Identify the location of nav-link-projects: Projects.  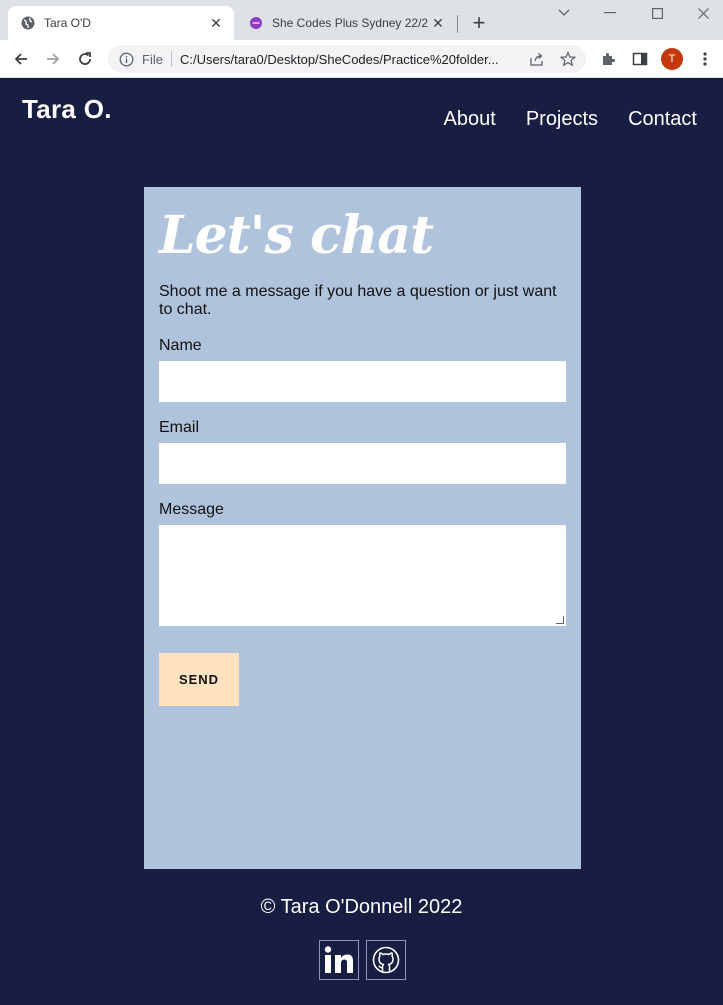
(562, 119).